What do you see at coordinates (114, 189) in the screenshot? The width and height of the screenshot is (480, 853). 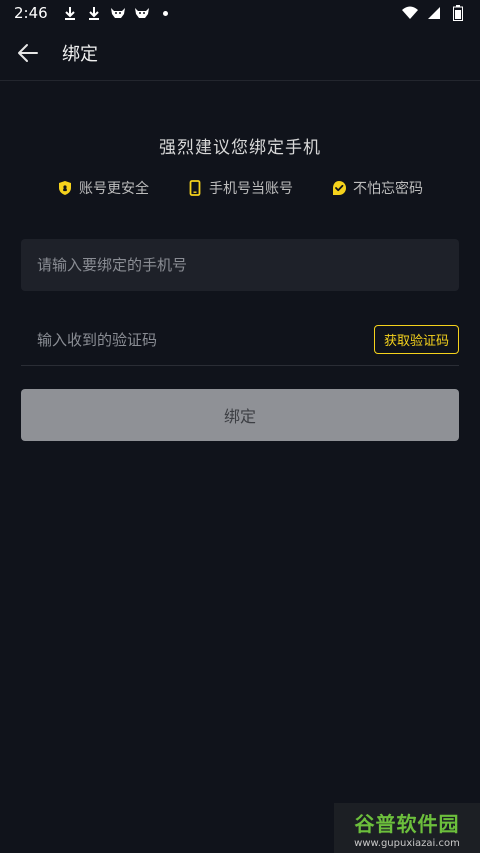 I see `feature-label: 账号更安全` at bounding box center [114, 189].